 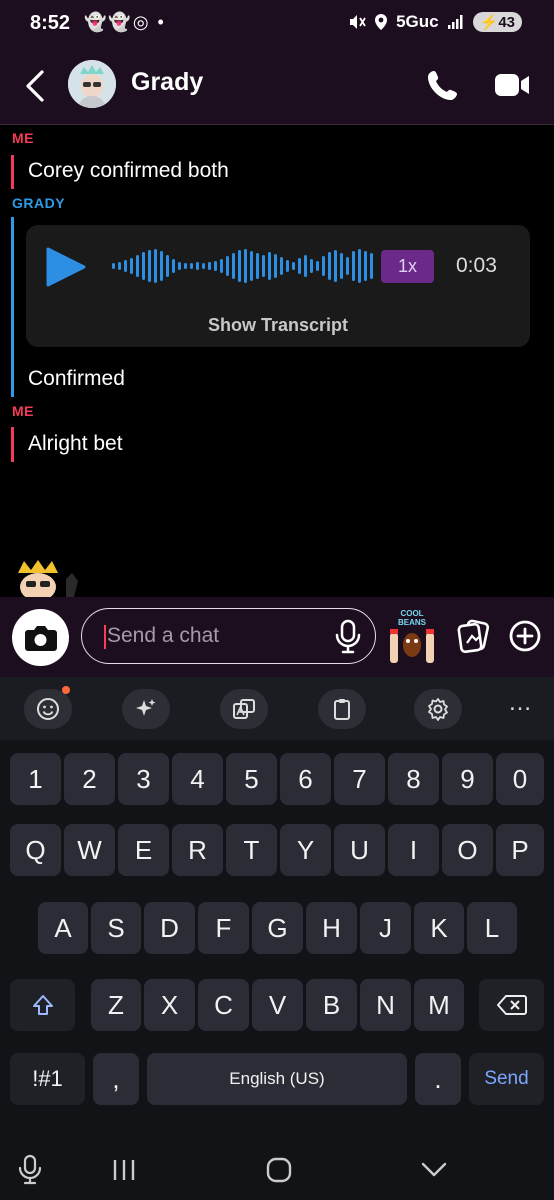 I want to click on status-bar: 8:52 👻👻◎ • 5Guc ⚡43, so click(x=277, y=26).